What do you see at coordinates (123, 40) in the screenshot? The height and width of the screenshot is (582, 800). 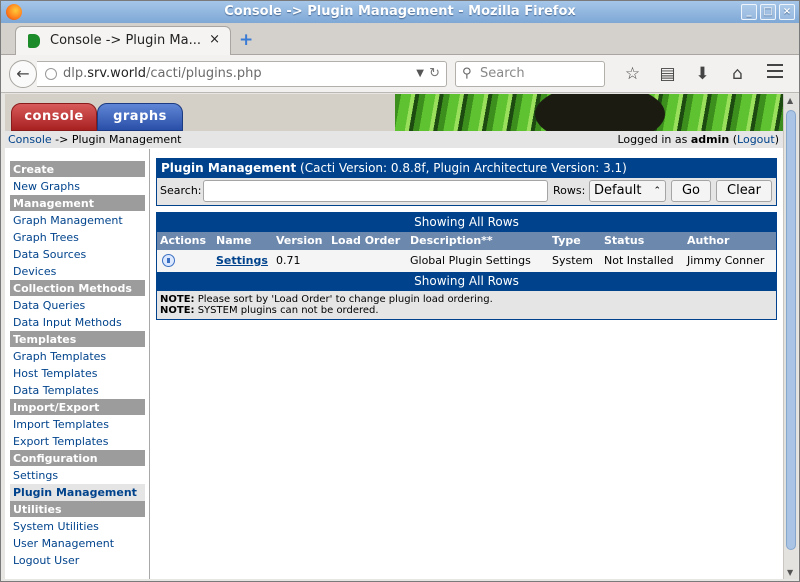 I see `browser-tab: Console -> Plugin Ma... ×` at bounding box center [123, 40].